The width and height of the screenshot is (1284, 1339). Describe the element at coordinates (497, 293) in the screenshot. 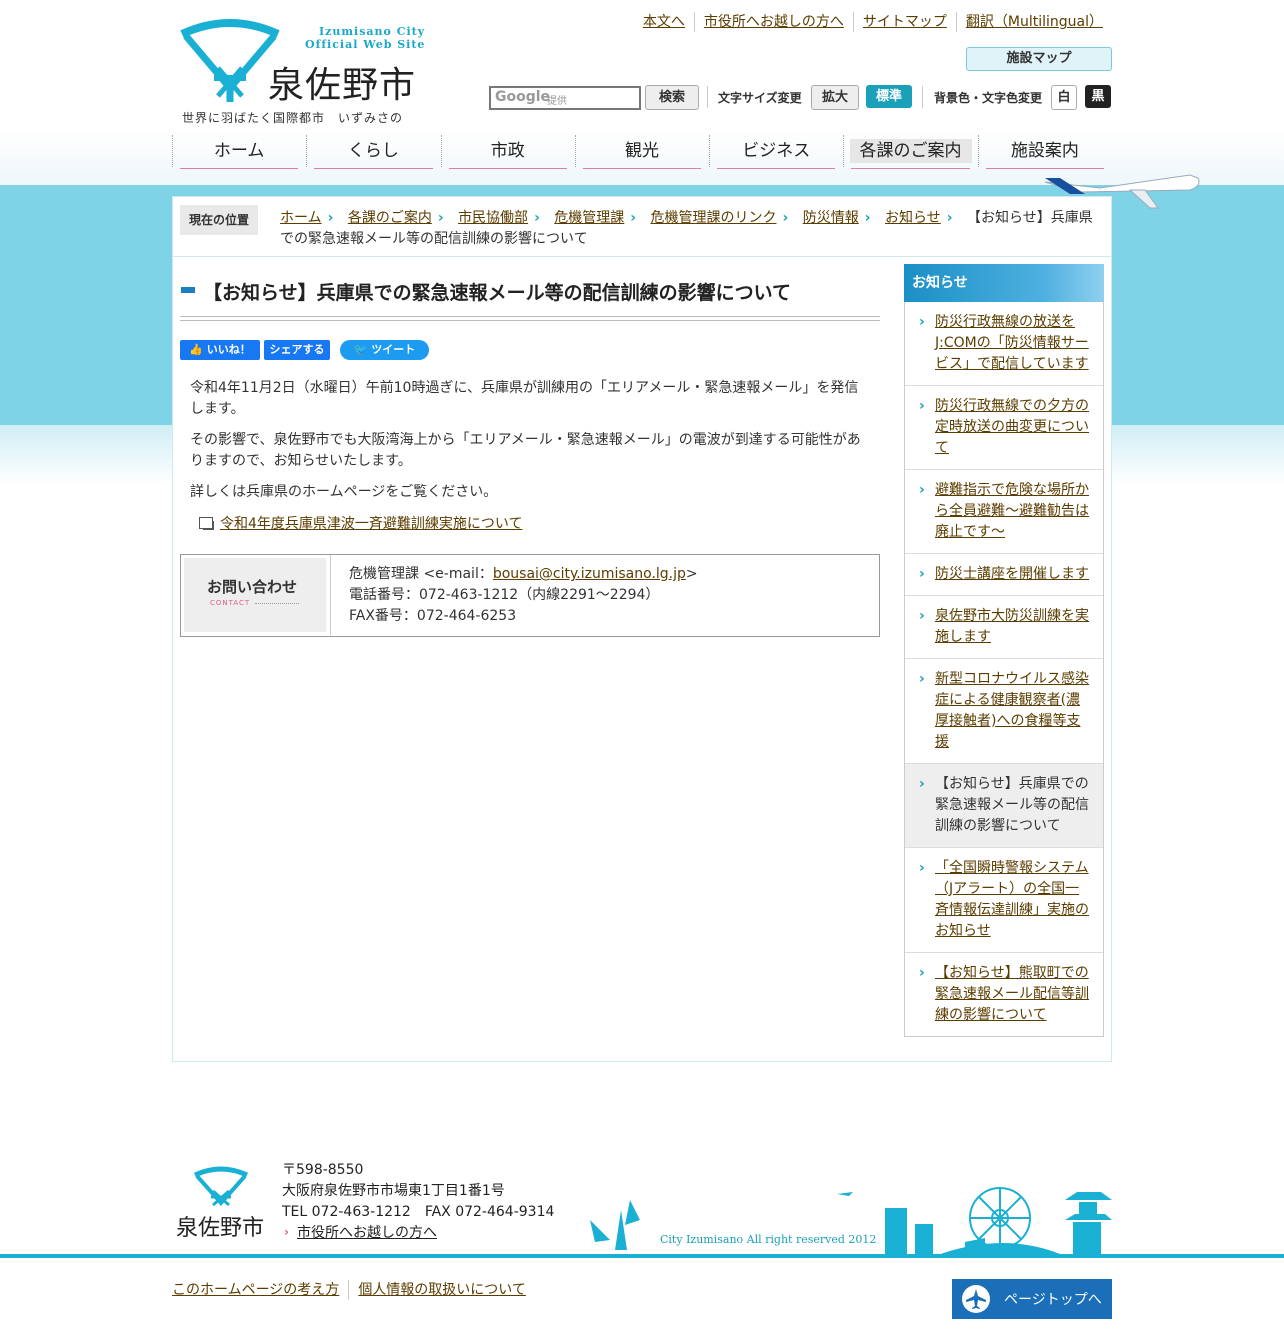

I see `page-title: 【お知らせ】兵庫県での緊急速報メール等の配信訓練の影響について` at that location.